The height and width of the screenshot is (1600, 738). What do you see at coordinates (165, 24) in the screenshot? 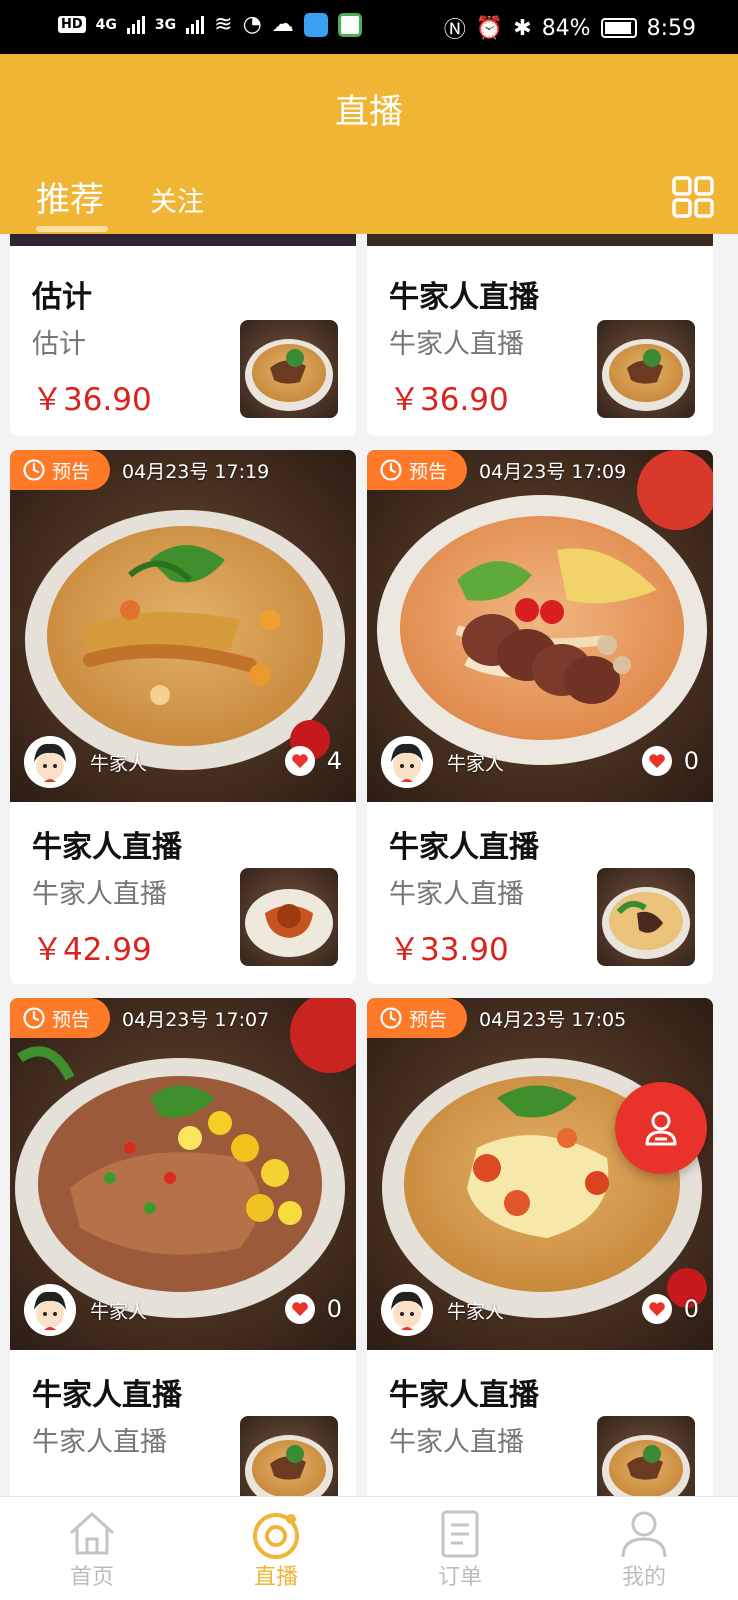
I see `signal-3g-label: 3G` at bounding box center [165, 24].